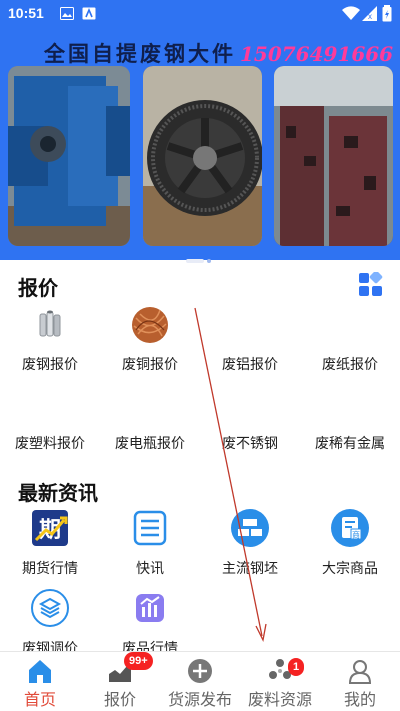 This screenshot has width=400, height=711. Describe the element at coordinates (296, 667) in the screenshot. I see `nav-resources-badge: 1` at that location.